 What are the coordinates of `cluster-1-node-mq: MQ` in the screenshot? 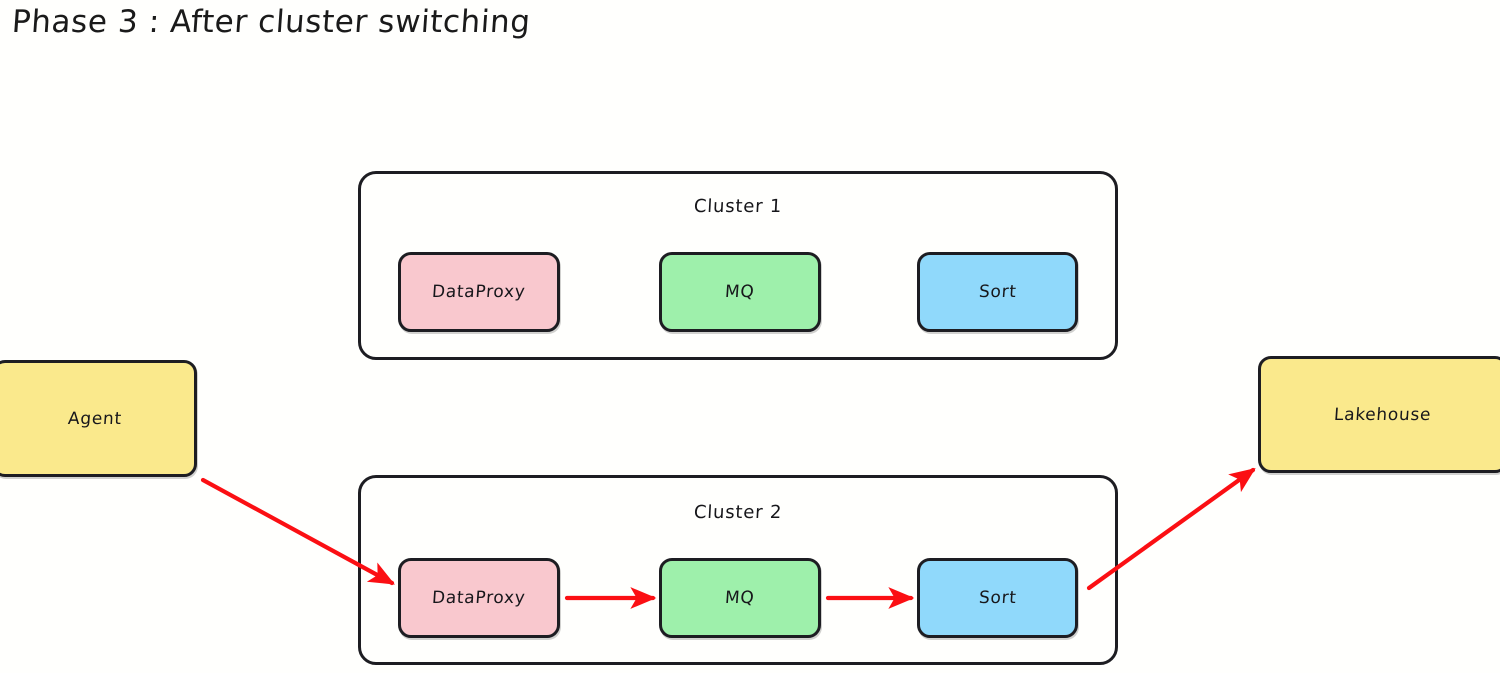 It's located at (740, 292).